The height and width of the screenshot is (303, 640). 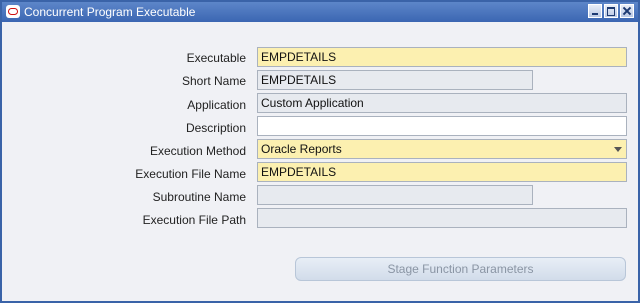 What do you see at coordinates (442, 149) in the screenshot?
I see `execution-method-dropdown: Oracle Reports` at bounding box center [442, 149].